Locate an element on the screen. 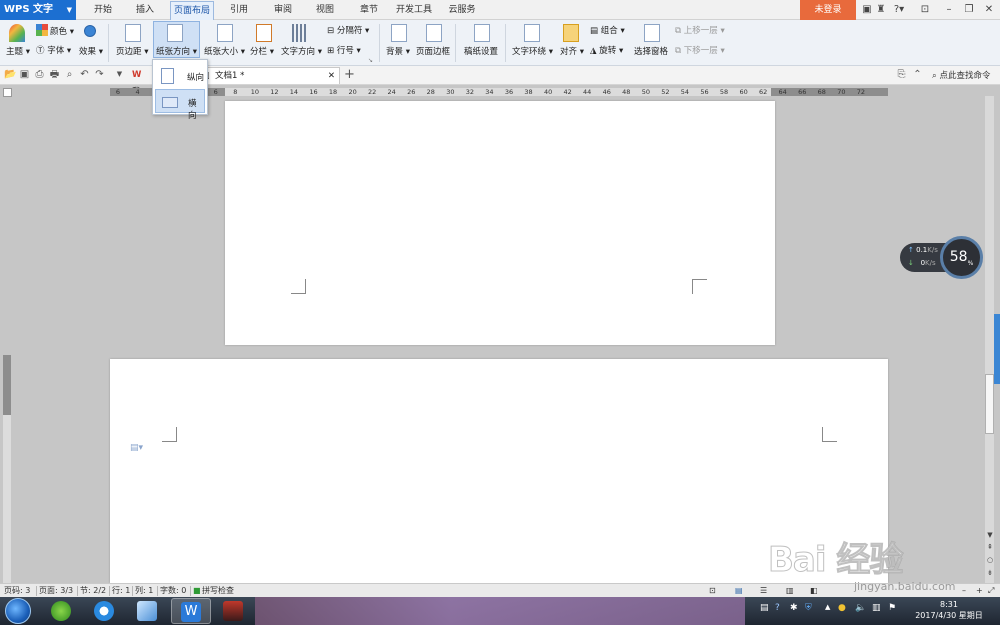 The image size is (1000, 625). taskbar-app-wps: W is located at coordinates (191, 611).